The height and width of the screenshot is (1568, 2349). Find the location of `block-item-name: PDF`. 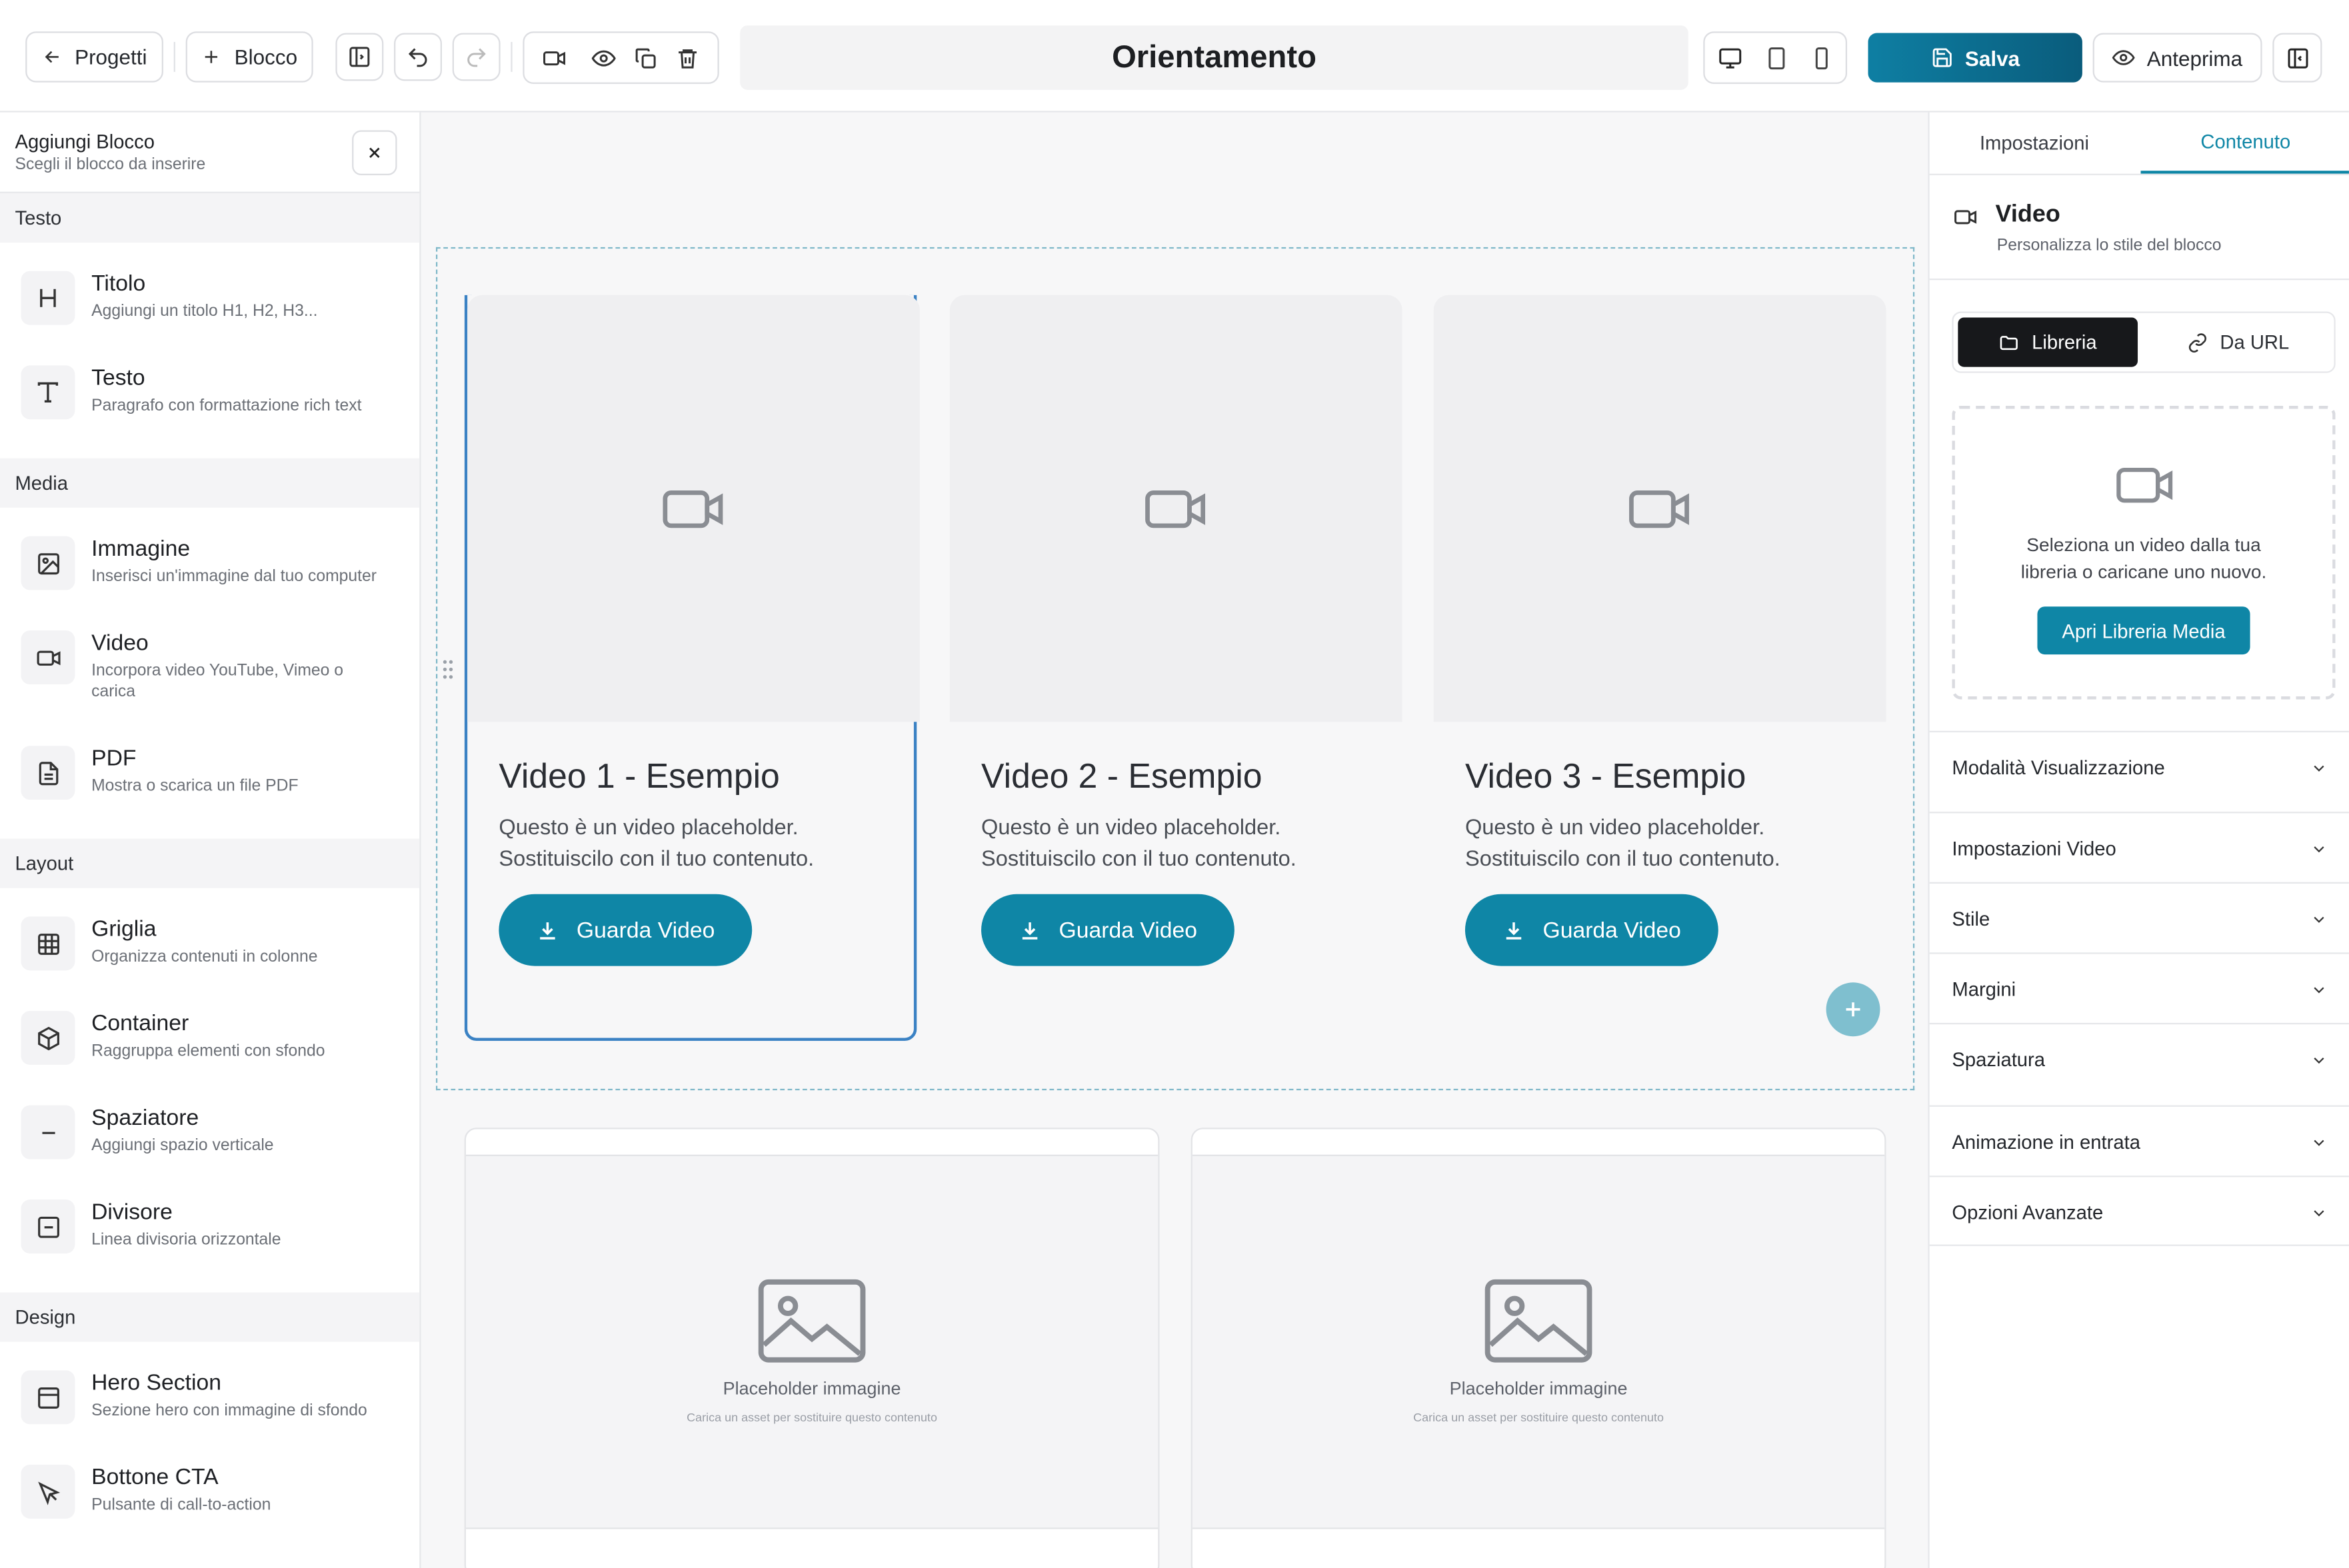

block-item-name: PDF is located at coordinates (114, 759).